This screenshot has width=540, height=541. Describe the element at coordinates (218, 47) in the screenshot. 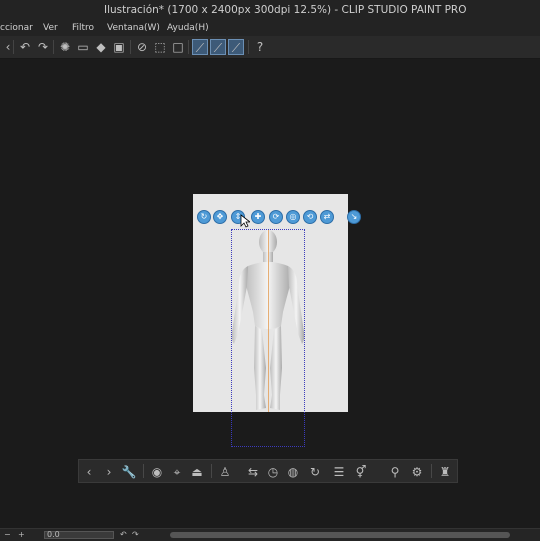

I see `special-ruler-icon: ⟋` at that location.